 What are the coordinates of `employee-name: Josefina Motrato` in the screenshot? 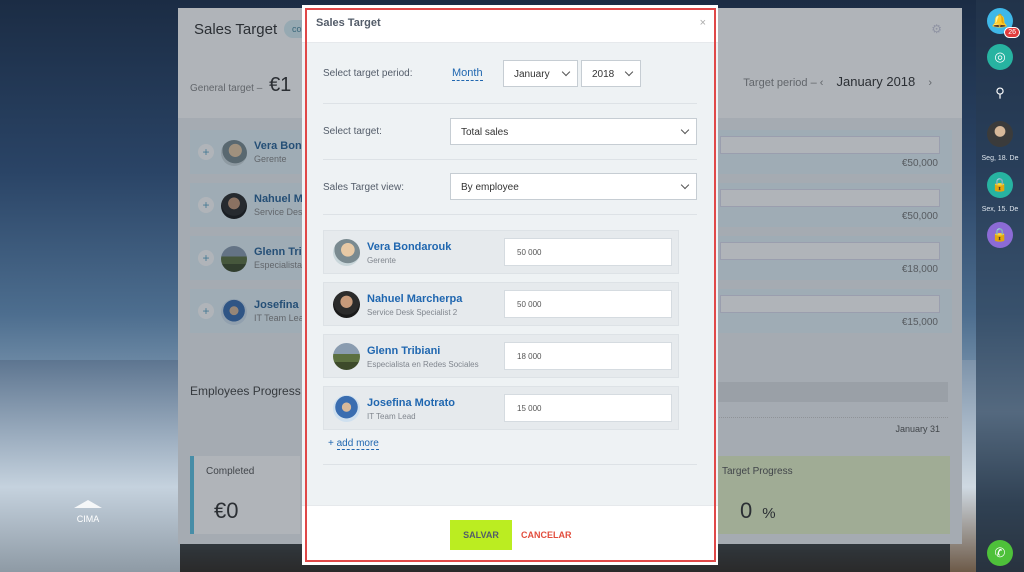 It's located at (411, 403).